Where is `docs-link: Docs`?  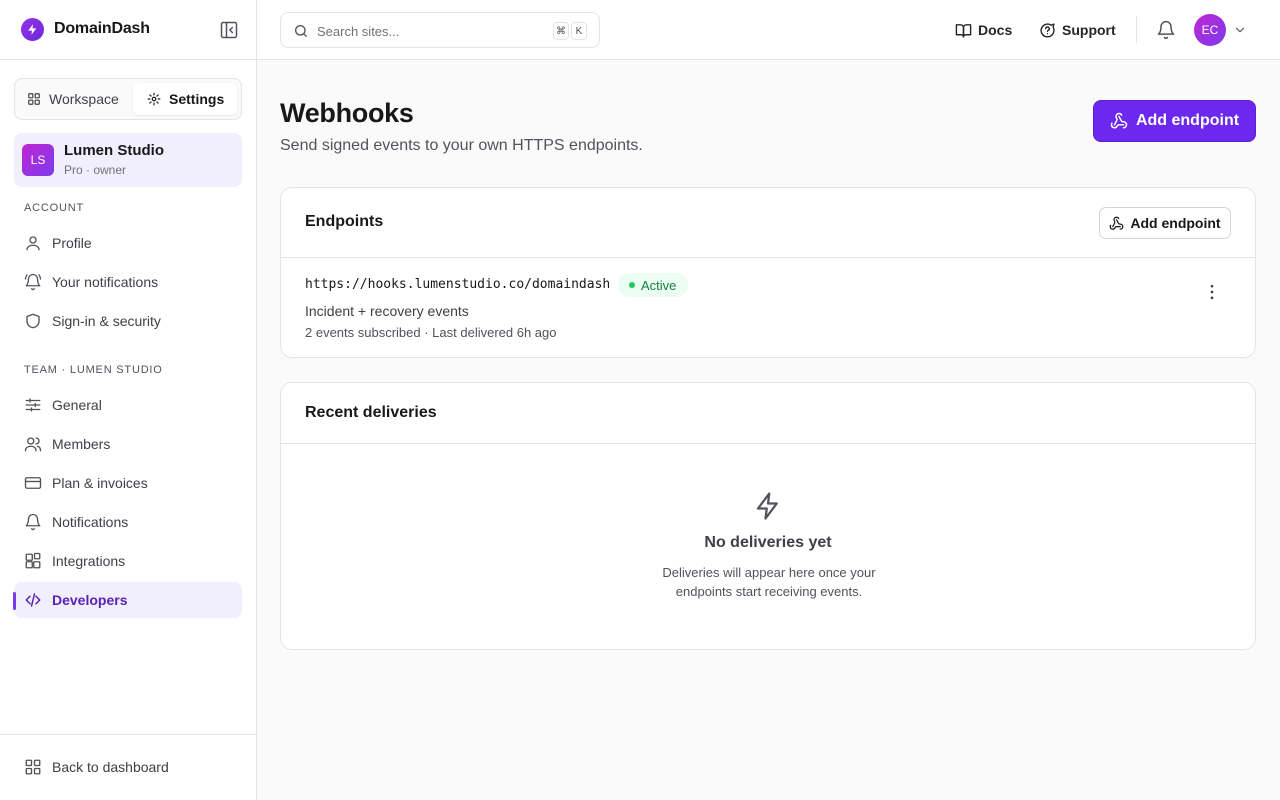
docs-link: Docs is located at coordinates (983, 30).